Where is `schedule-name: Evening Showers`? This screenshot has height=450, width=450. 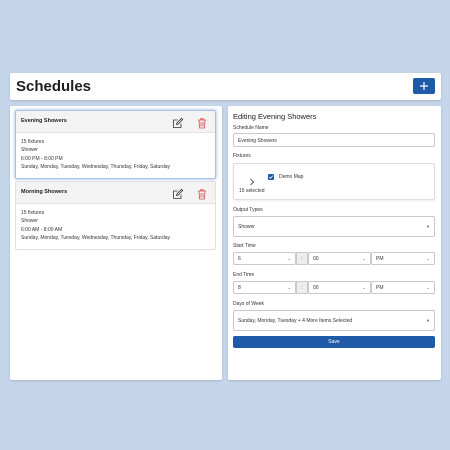 schedule-name: Evening Showers is located at coordinates (44, 121).